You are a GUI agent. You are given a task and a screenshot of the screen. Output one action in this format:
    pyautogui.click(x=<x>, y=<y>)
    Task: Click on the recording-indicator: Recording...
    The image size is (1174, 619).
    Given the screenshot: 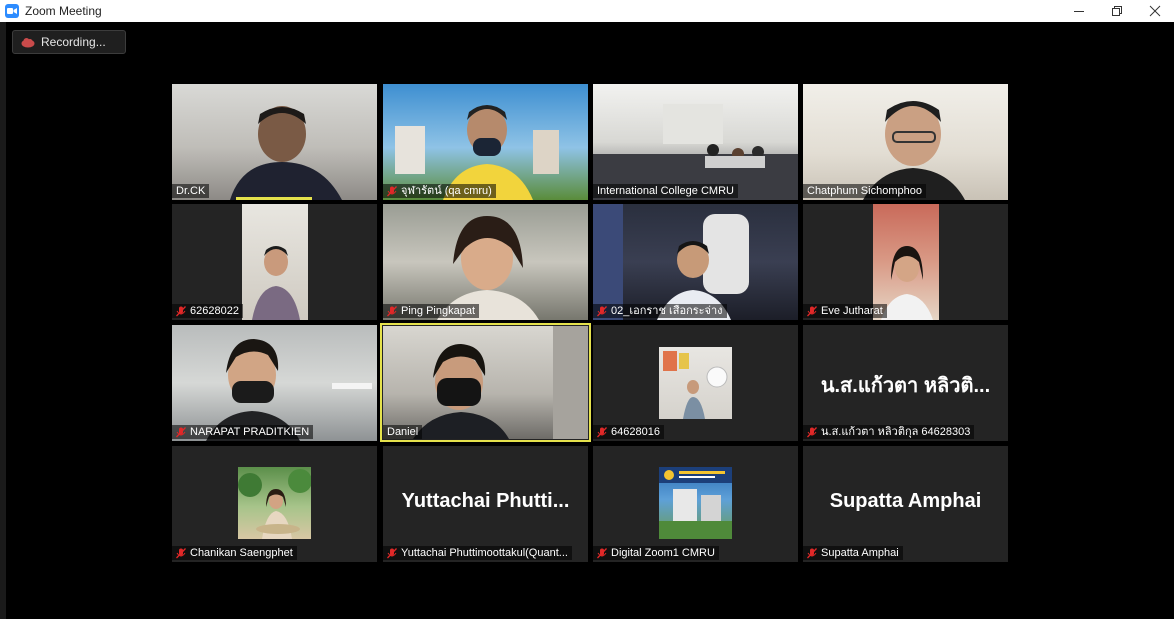 What is the action you would take?
    pyautogui.click(x=69, y=42)
    